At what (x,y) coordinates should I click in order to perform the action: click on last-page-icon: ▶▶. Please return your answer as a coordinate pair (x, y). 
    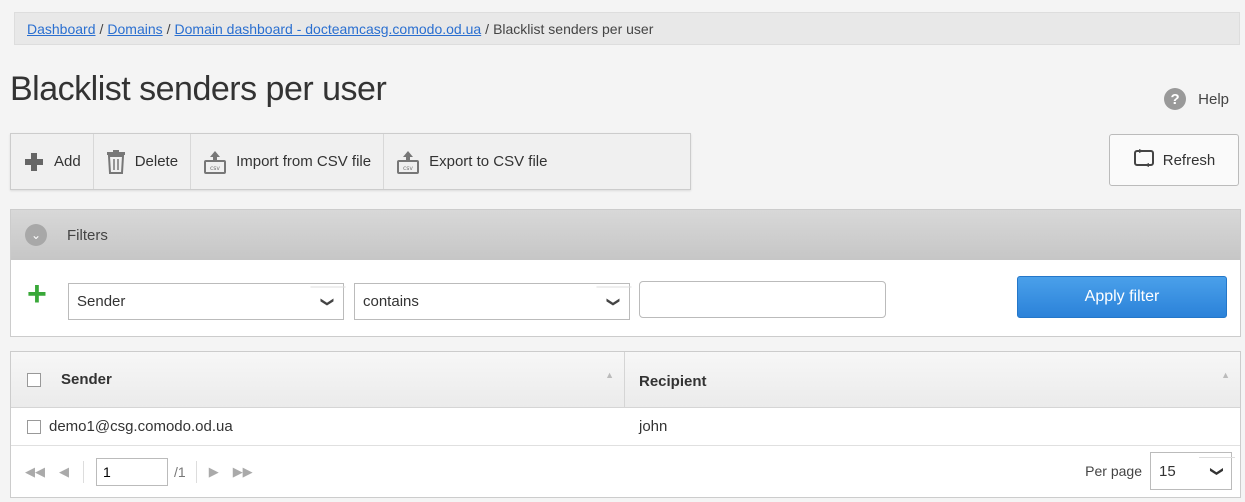
    Looking at the image, I should click on (243, 472).